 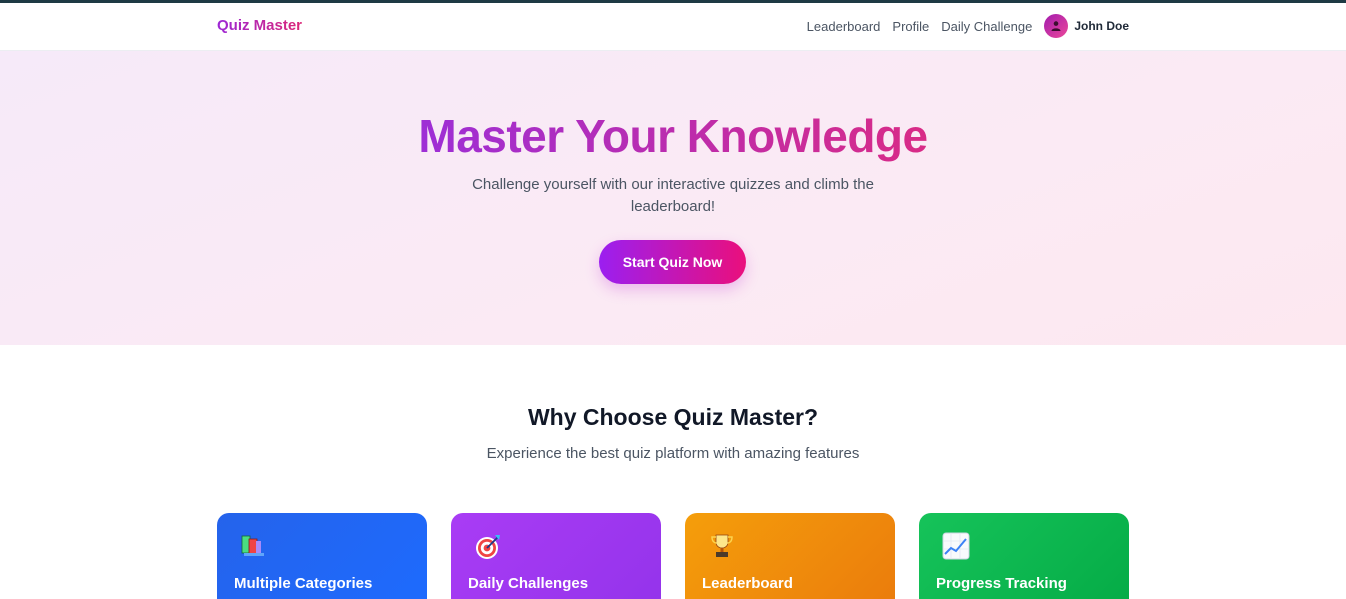 I want to click on feature-card-progress-tracking: Progress Tracking, so click(x=1024, y=556).